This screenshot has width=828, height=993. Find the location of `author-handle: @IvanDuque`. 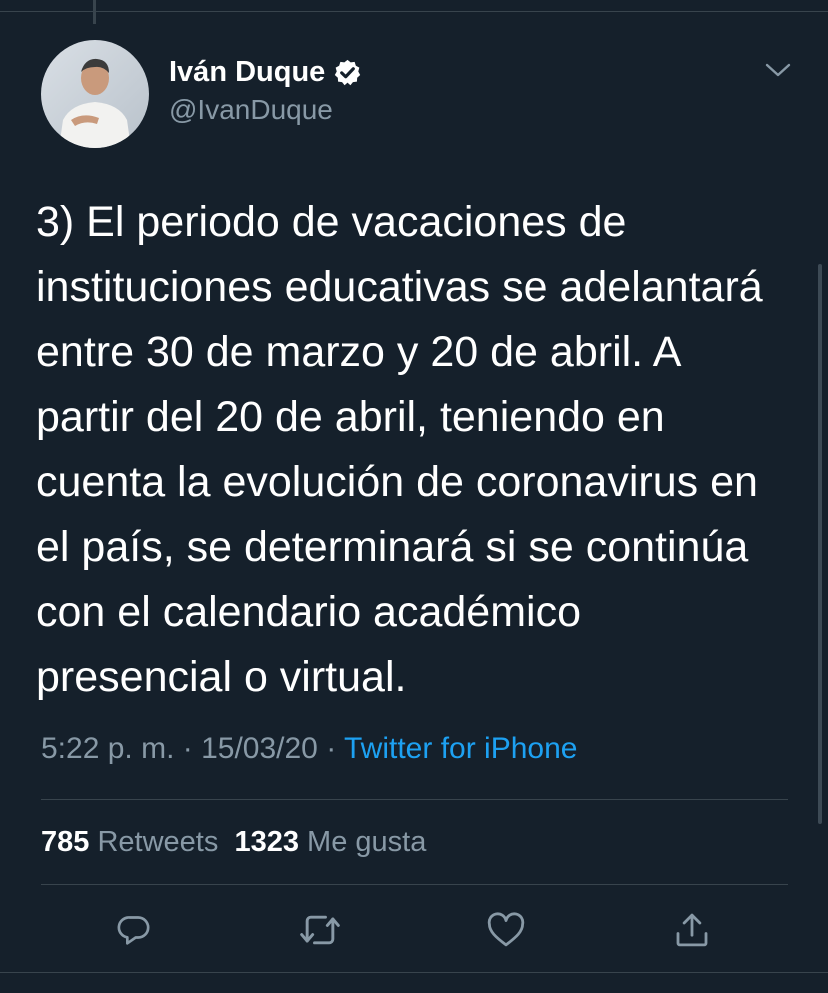

author-handle: @IvanDuque is located at coordinates (251, 110).